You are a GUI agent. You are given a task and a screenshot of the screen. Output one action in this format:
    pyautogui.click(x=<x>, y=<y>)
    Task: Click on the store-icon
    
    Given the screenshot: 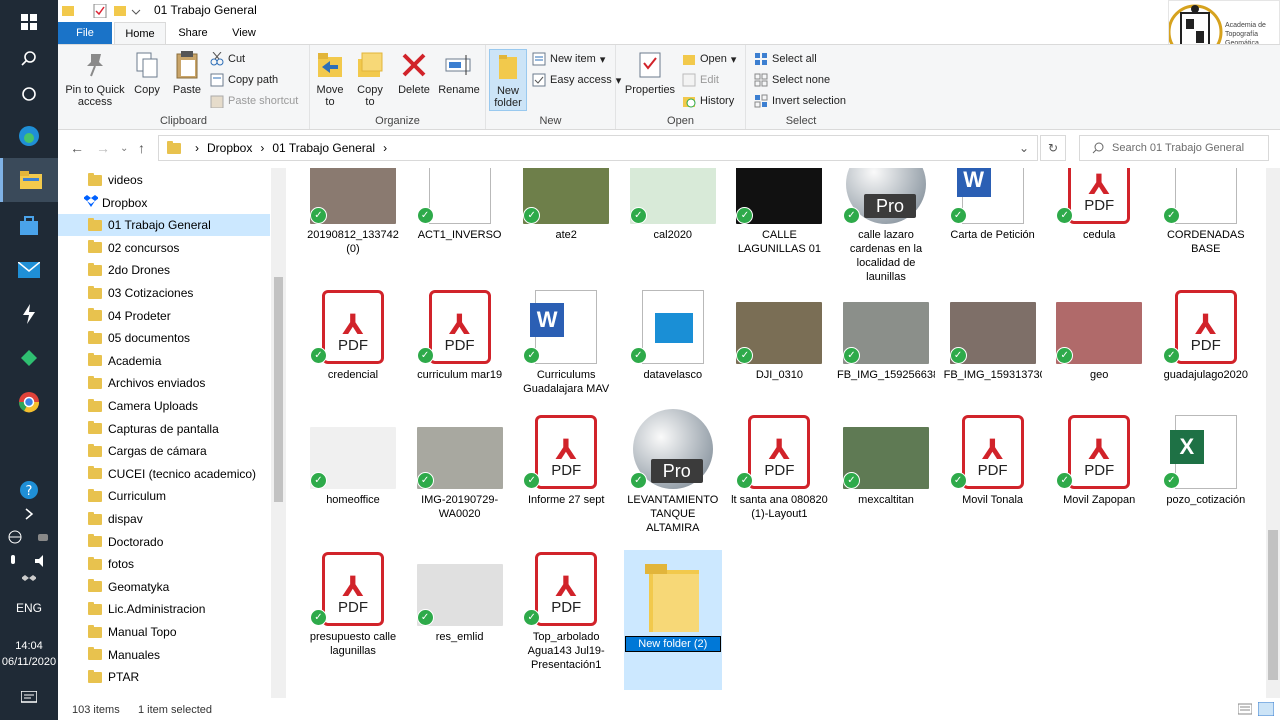 What is the action you would take?
    pyautogui.click(x=29, y=226)
    